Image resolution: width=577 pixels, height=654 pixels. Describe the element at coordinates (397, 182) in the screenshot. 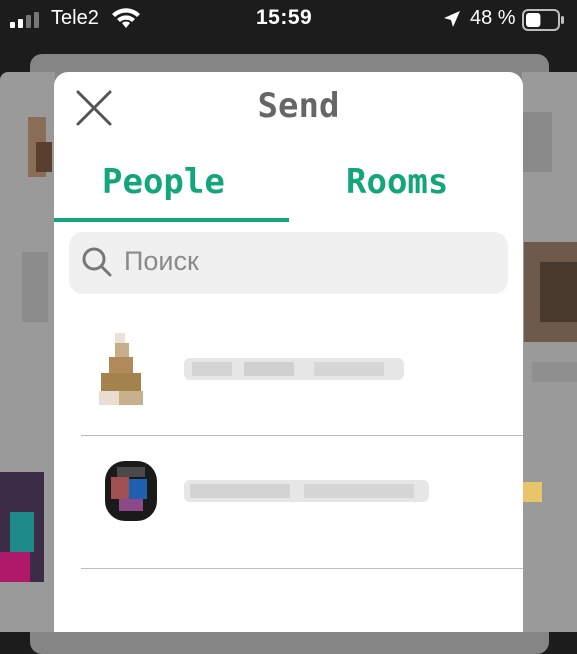

I see `tab-rooms: Rooms` at that location.